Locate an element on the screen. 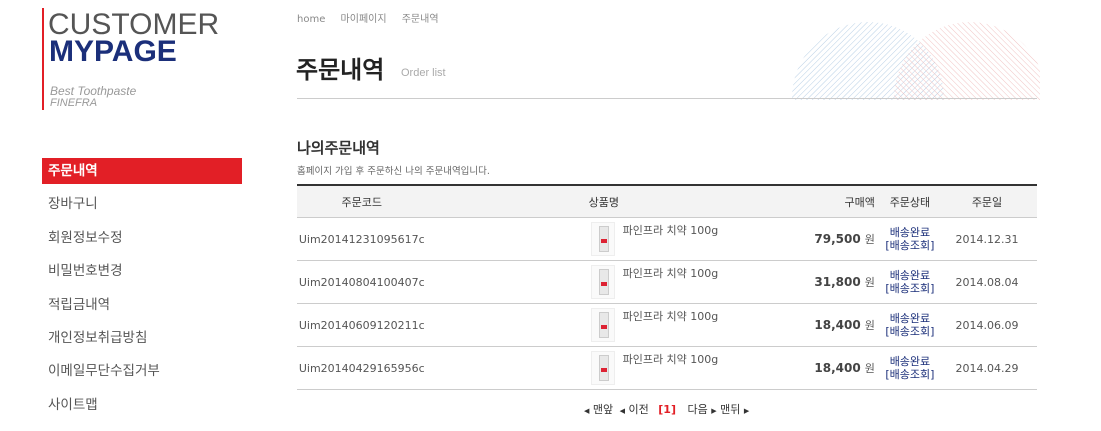 This screenshot has height=431, width=1101. col-header-amount: 구매액 is located at coordinates (841, 201).